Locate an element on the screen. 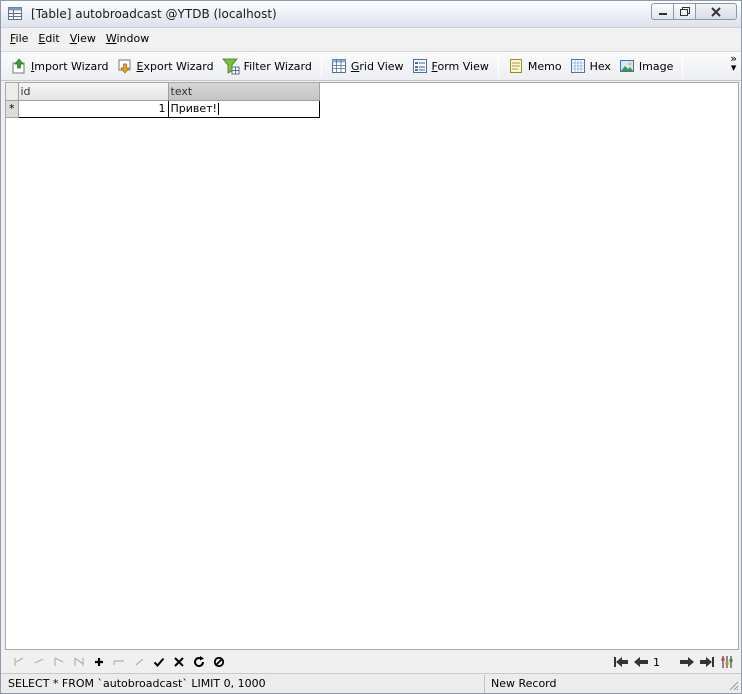 This screenshot has width=742, height=694. form-view-button: Form View is located at coordinates (450, 66).